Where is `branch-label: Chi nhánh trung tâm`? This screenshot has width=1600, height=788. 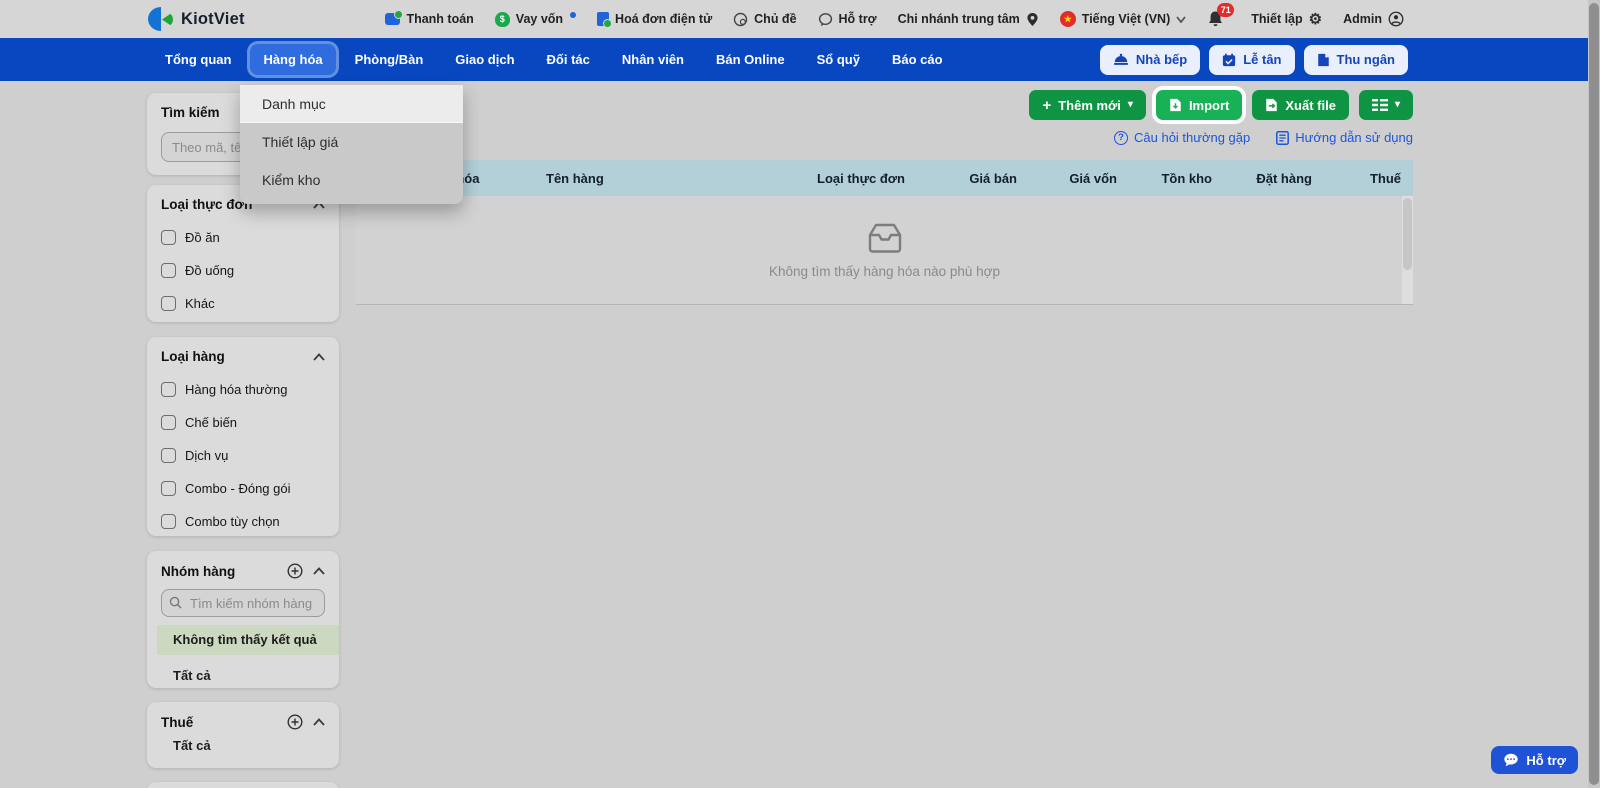
branch-label: Chi nhánh trung tâm is located at coordinates (958, 19).